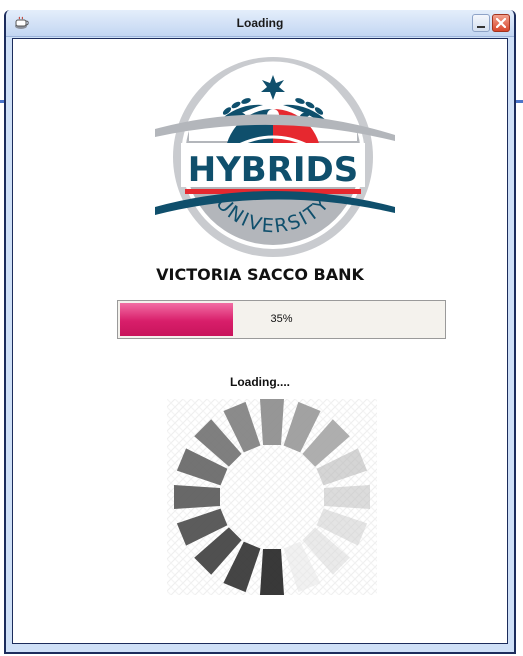 The image size is (523, 656). What do you see at coordinates (273, 170) in the screenshot?
I see `logo-wordmark: HYBRIDS` at bounding box center [273, 170].